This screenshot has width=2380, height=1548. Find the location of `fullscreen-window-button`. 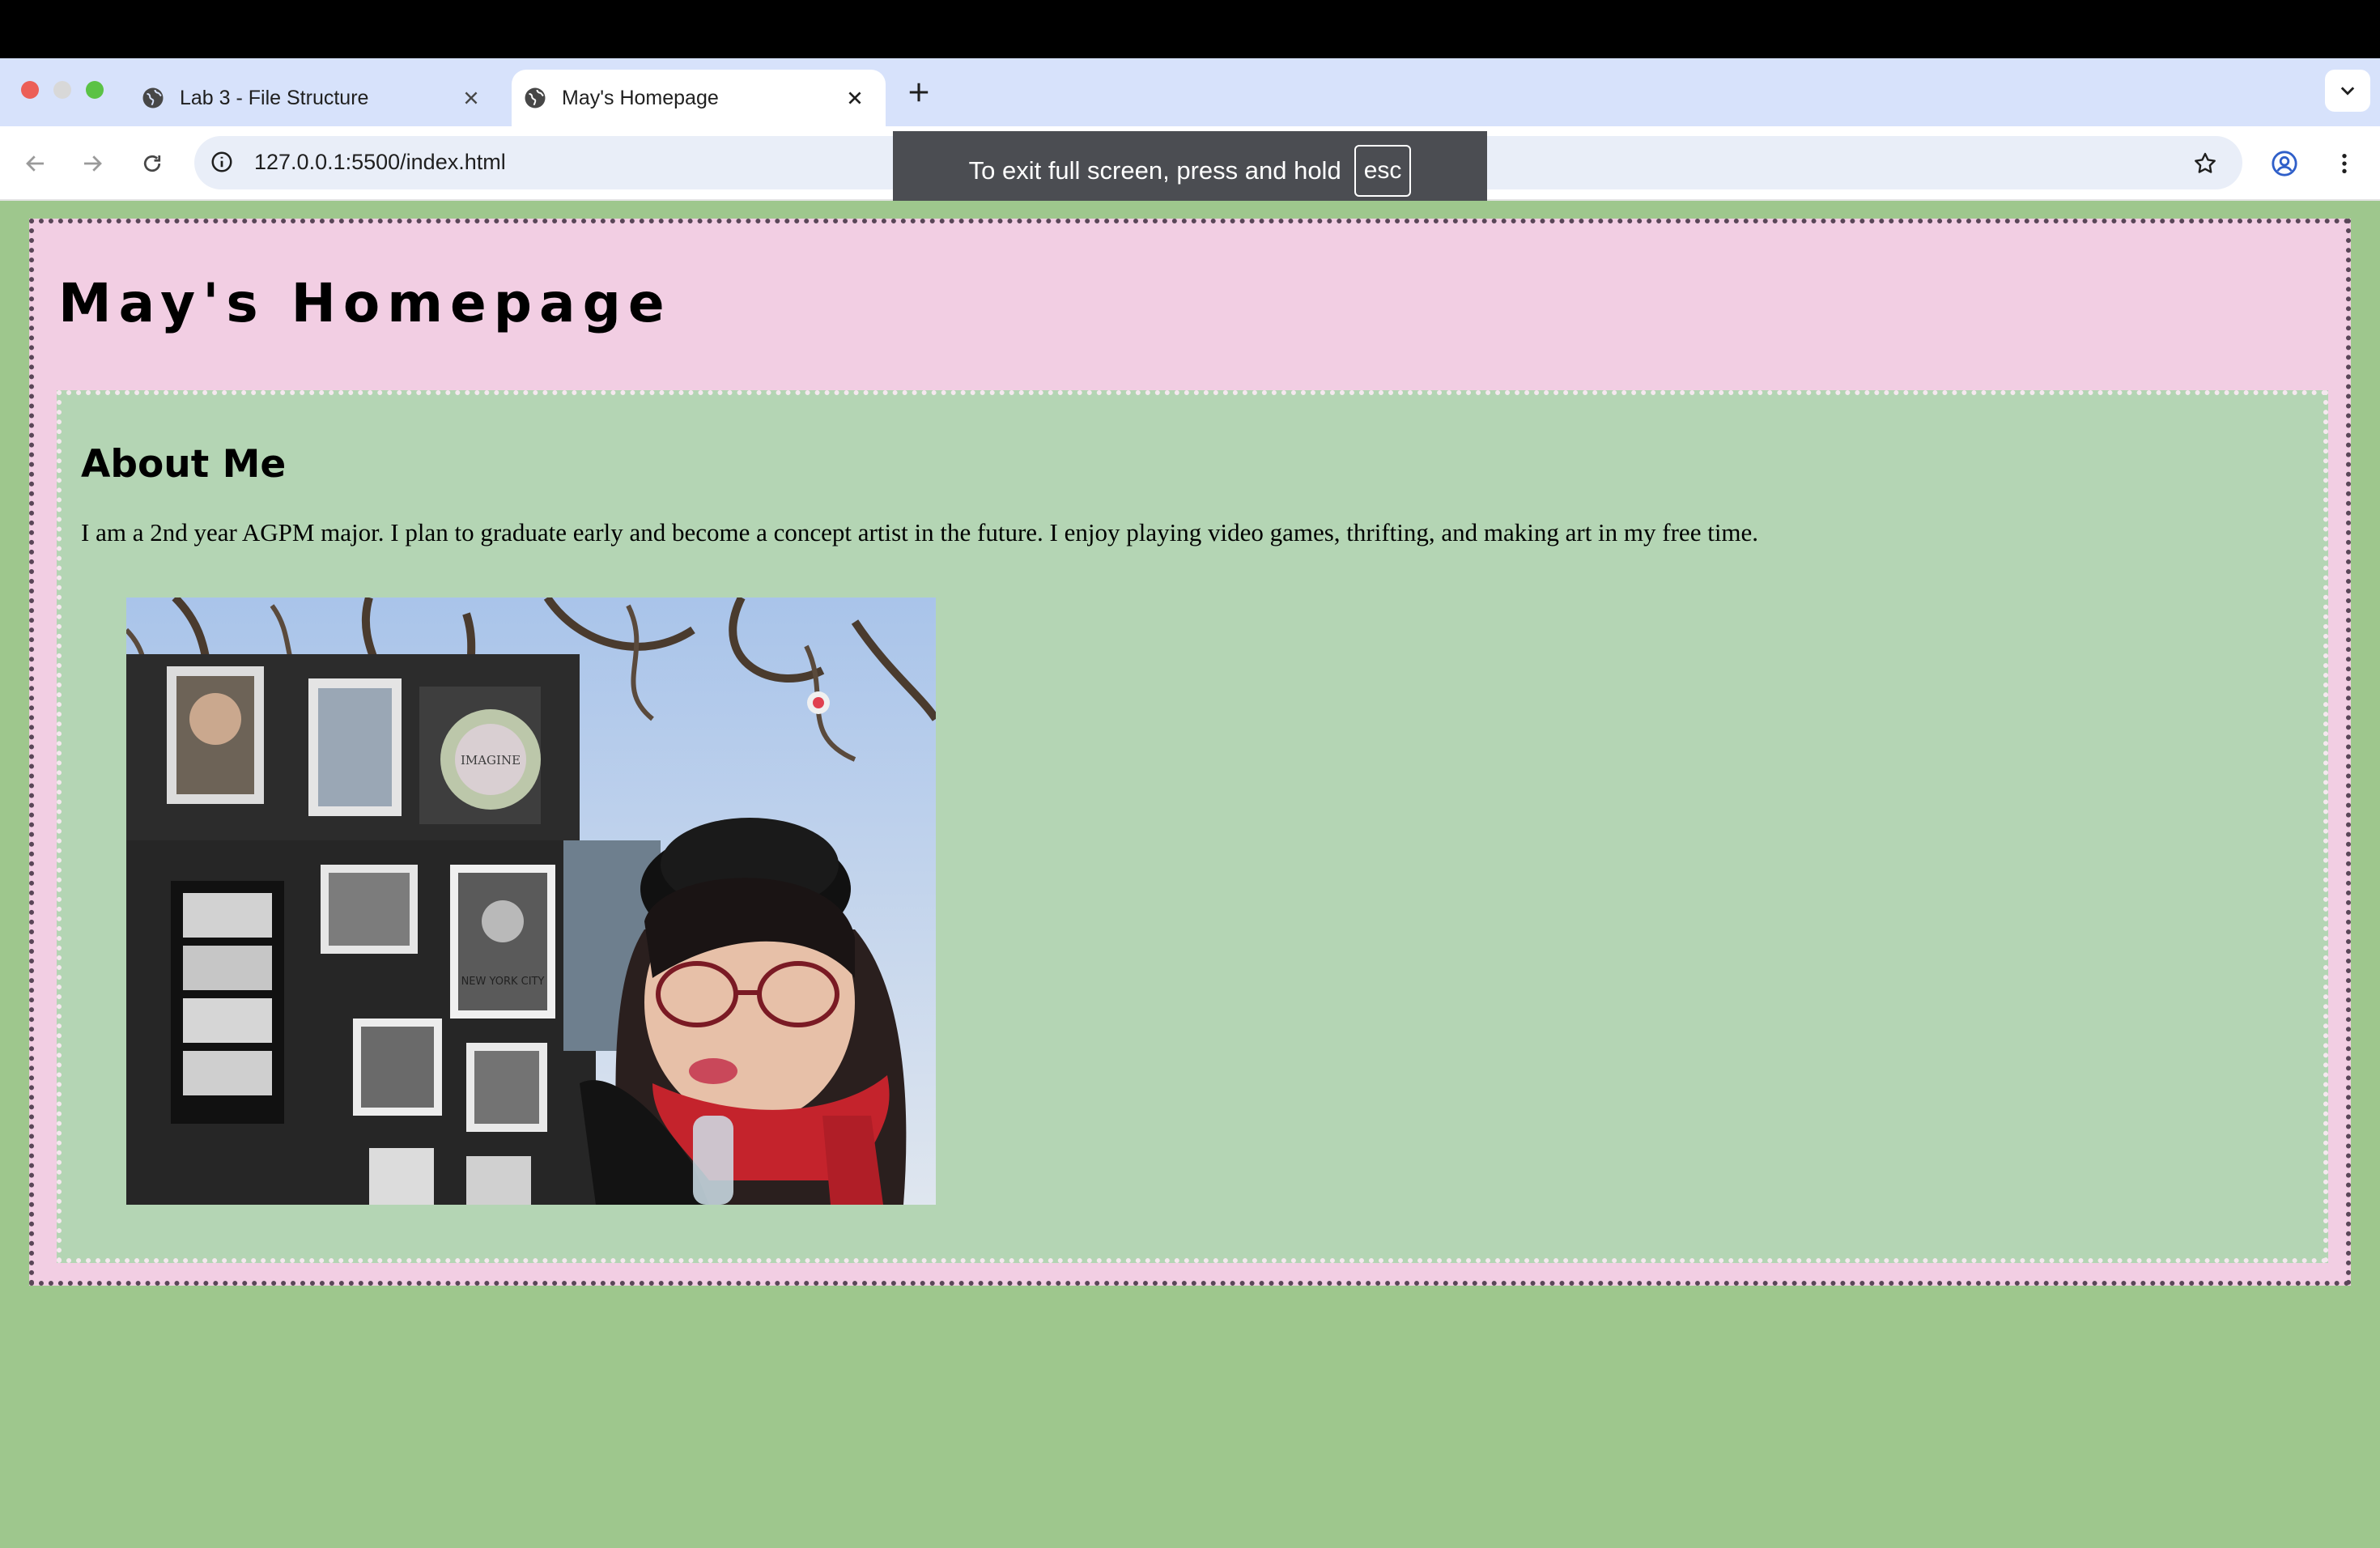

fullscreen-window-button is located at coordinates (95, 90).